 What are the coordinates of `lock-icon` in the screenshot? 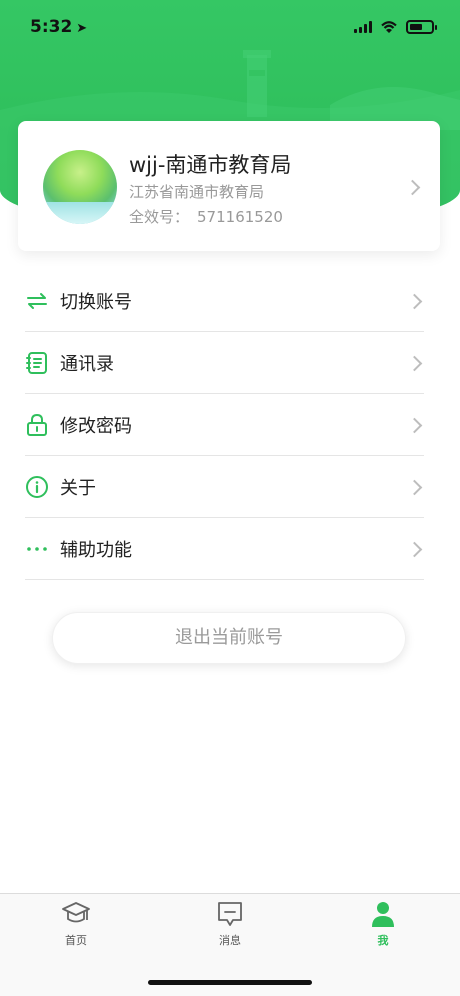 It's located at (37, 424).